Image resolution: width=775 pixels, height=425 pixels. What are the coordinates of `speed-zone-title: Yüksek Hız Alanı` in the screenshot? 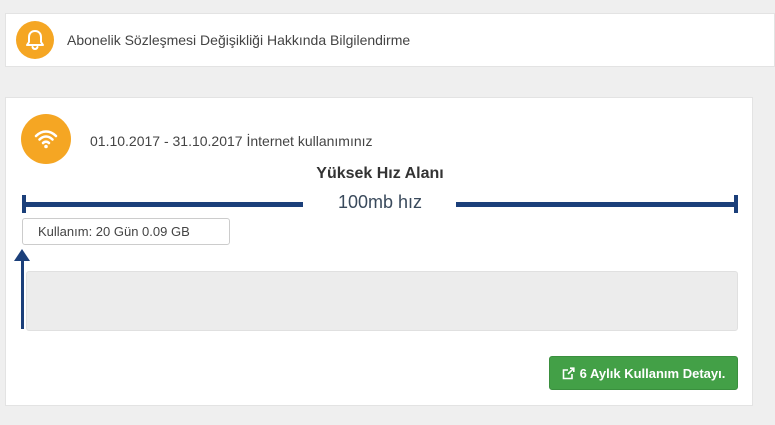 It's located at (380, 173).